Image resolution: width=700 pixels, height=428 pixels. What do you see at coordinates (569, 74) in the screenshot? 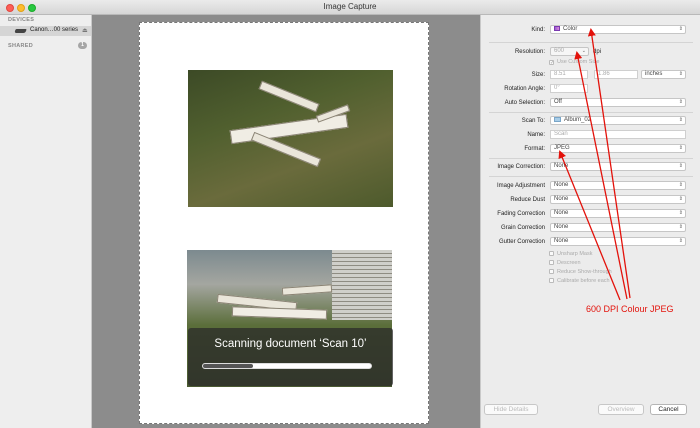
I see `size-width-field: 8.51` at bounding box center [569, 74].